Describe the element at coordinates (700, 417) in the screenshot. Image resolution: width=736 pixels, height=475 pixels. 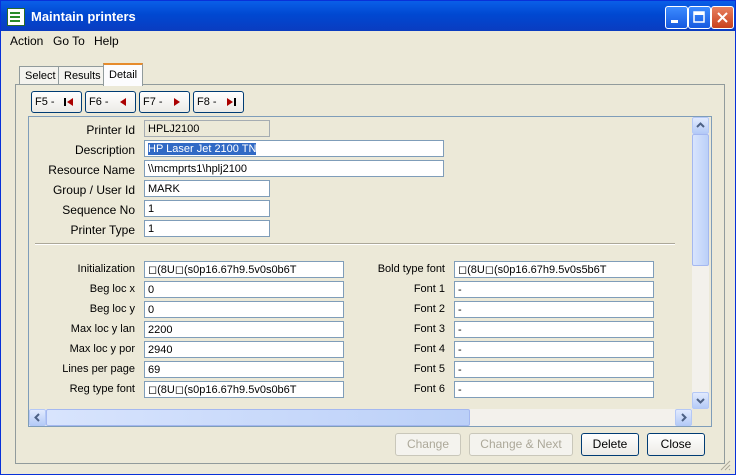
I see `scroll-corner` at that location.